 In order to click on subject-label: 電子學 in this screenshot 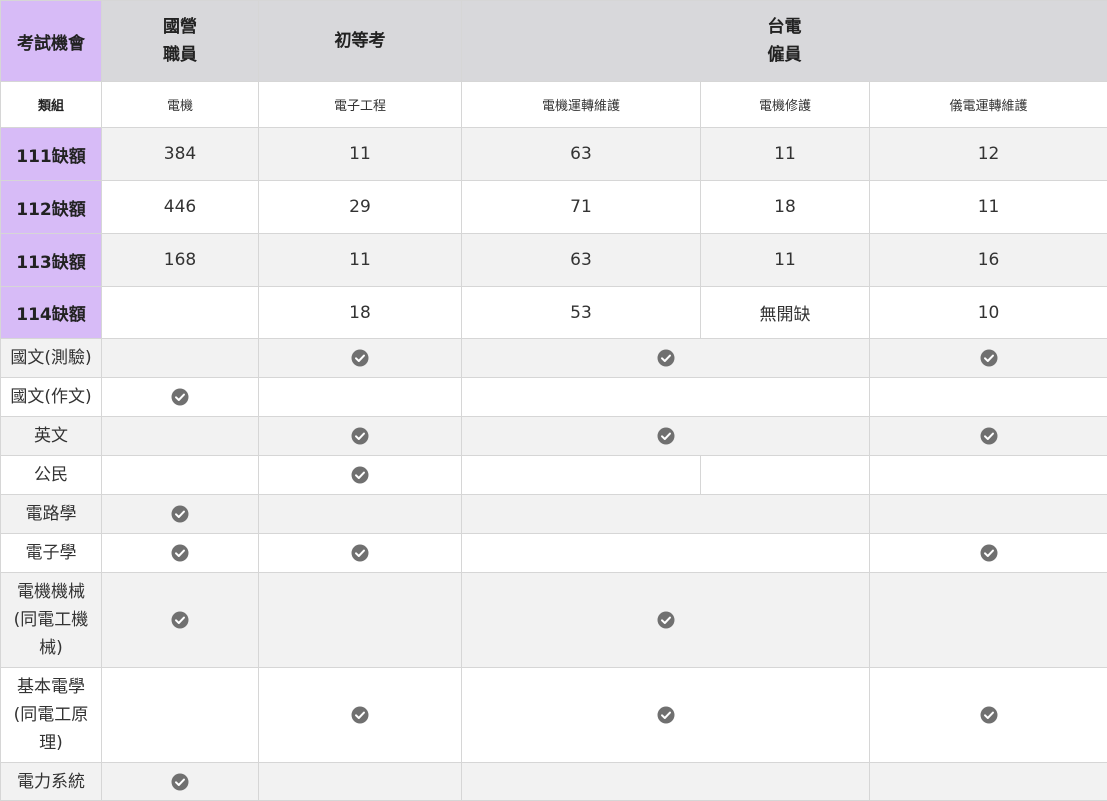, I will do `click(51, 553)`.